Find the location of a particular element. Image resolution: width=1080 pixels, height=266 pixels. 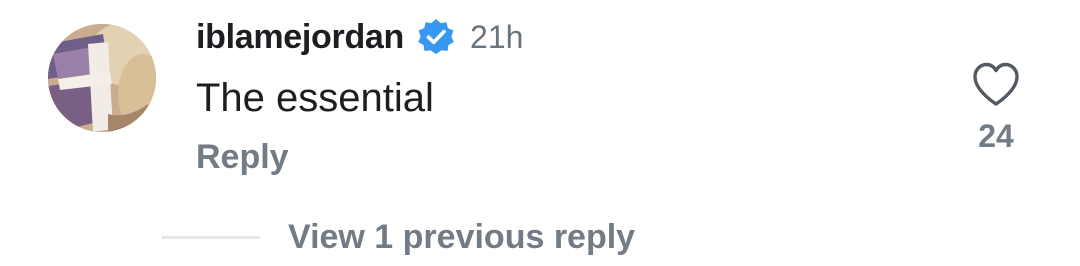

timestamp: 21h is located at coordinates (497, 36).